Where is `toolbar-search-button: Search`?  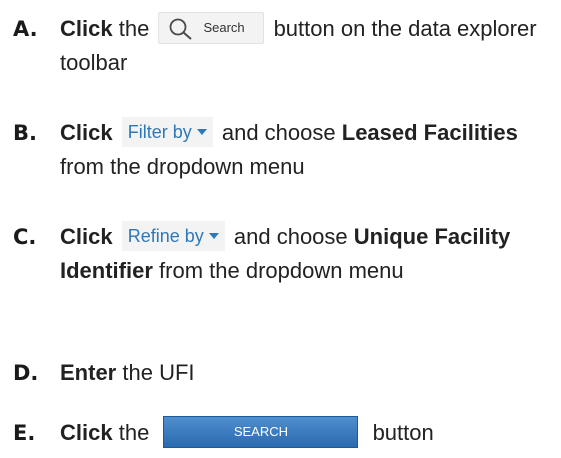
toolbar-search-button: Search is located at coordinates (211, 28).